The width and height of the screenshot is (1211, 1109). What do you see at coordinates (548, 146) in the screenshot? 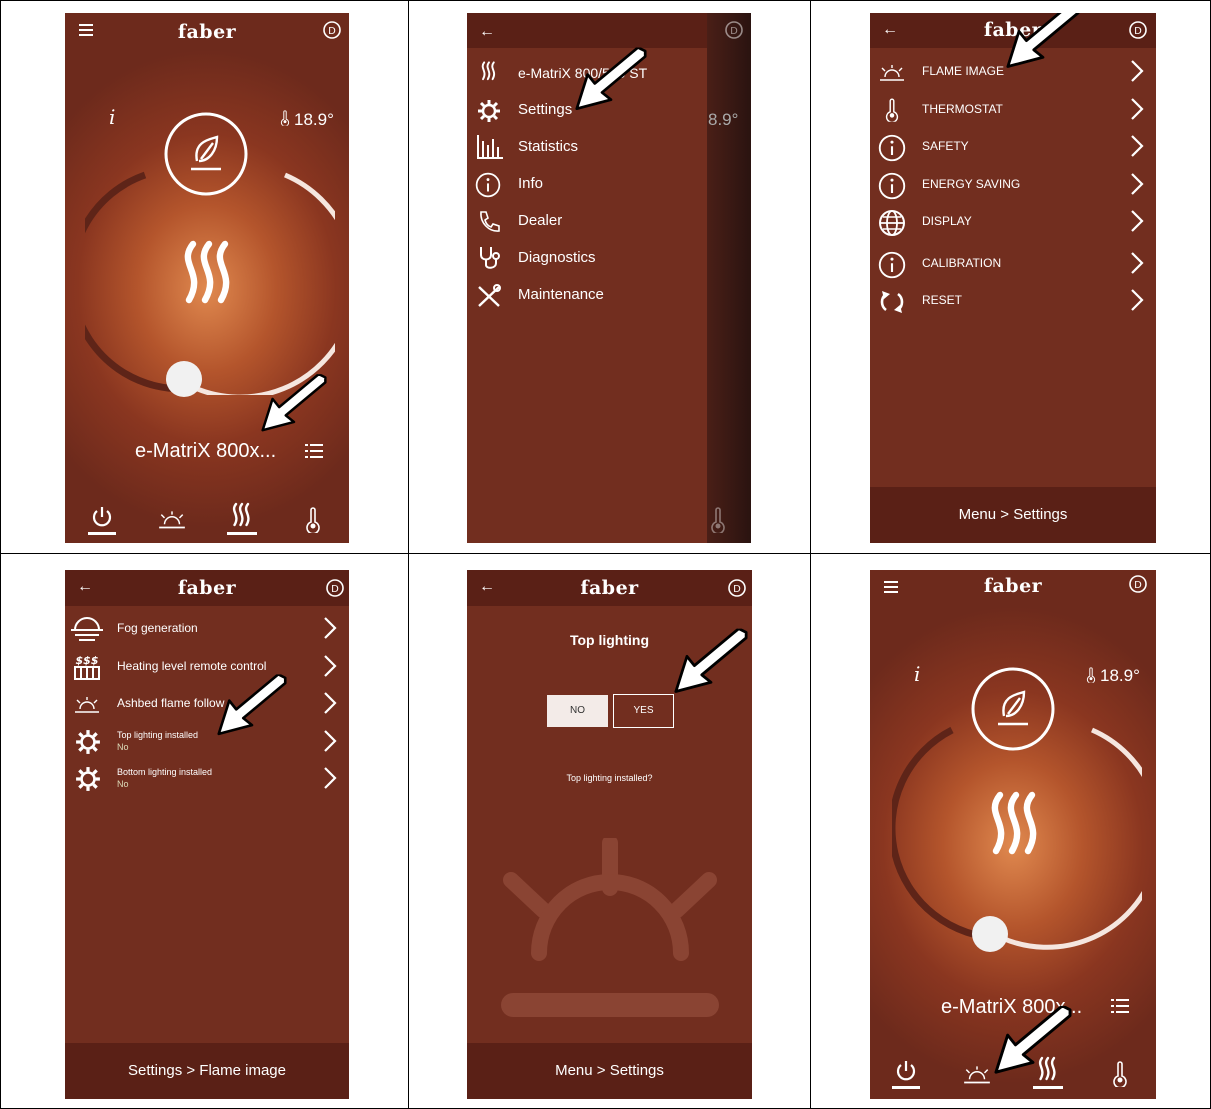
I see `menu-item-label: Statistics` at bounding box center [548, 146].